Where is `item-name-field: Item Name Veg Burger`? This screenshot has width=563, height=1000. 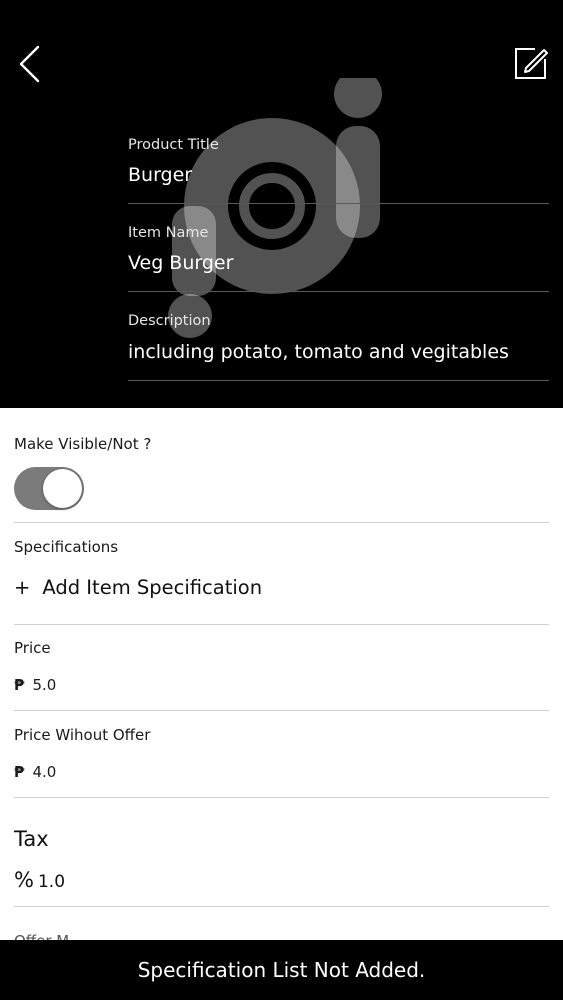 item-name-field: Item Name Veg Burger is located at coordinates (338, 258).